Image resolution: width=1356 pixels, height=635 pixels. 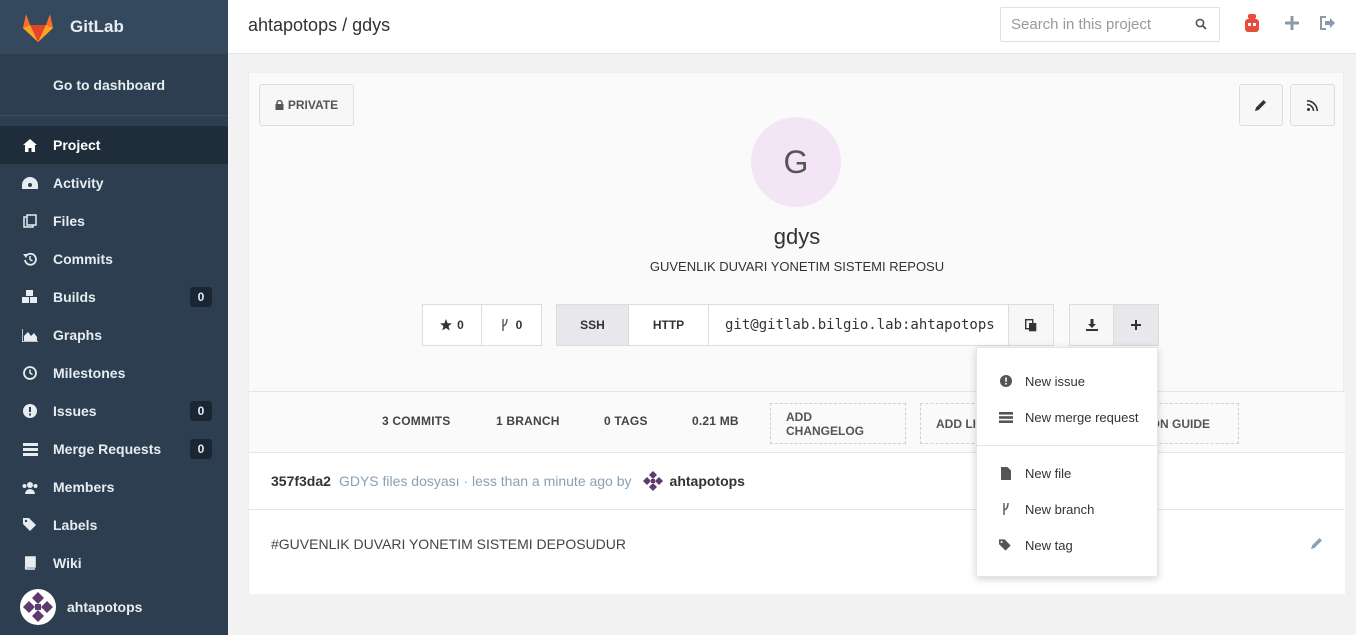 What do you see at coordinates (30, 373) in the screenshot?
I see `clock-icon` at bounding box center [30, 373].